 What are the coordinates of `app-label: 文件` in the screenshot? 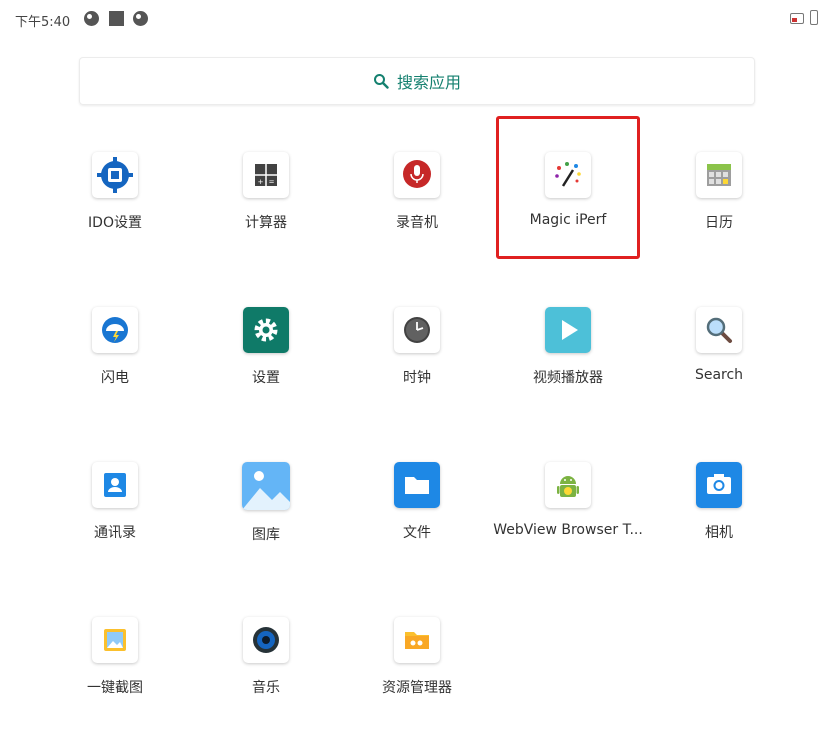 It's located at (417, 533).